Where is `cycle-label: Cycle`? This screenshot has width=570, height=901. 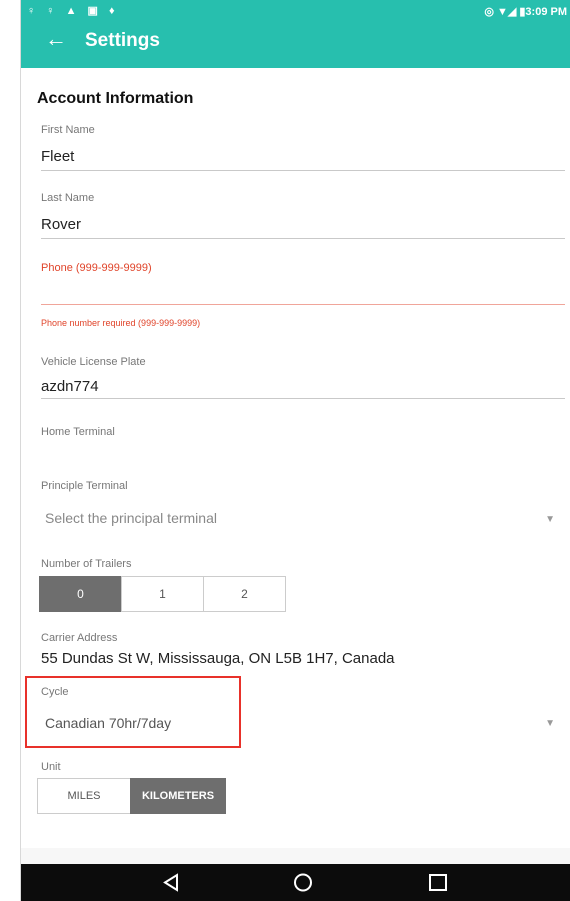 cycle-label: Cycle is located at coordinates (55, 692).